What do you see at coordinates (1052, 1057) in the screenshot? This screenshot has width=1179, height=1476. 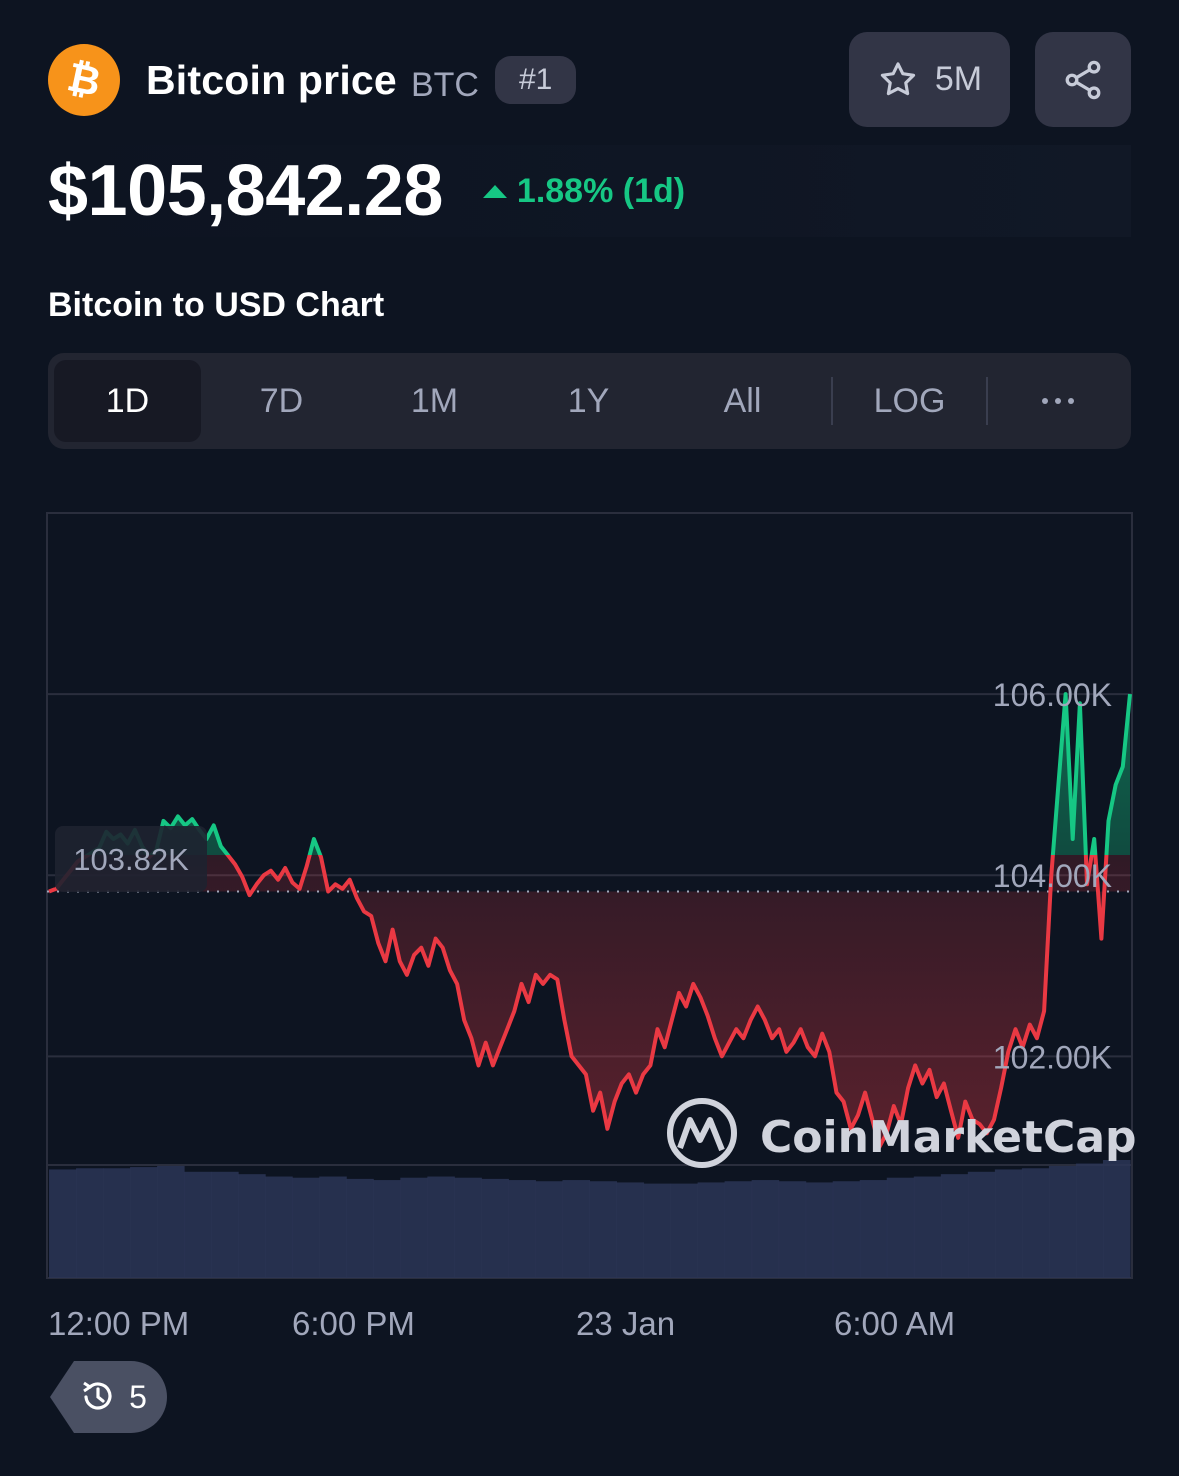 I see `y-axis-label: 102.00K` at bounding box center [1052, 1057].